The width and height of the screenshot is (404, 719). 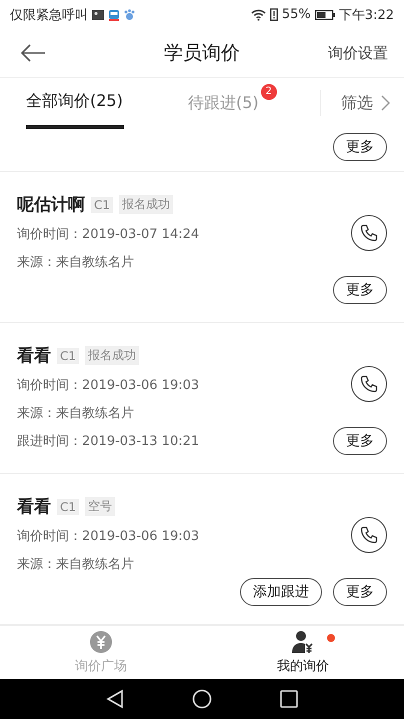 I want to click on battery-icon, so click(x=324, y=15).